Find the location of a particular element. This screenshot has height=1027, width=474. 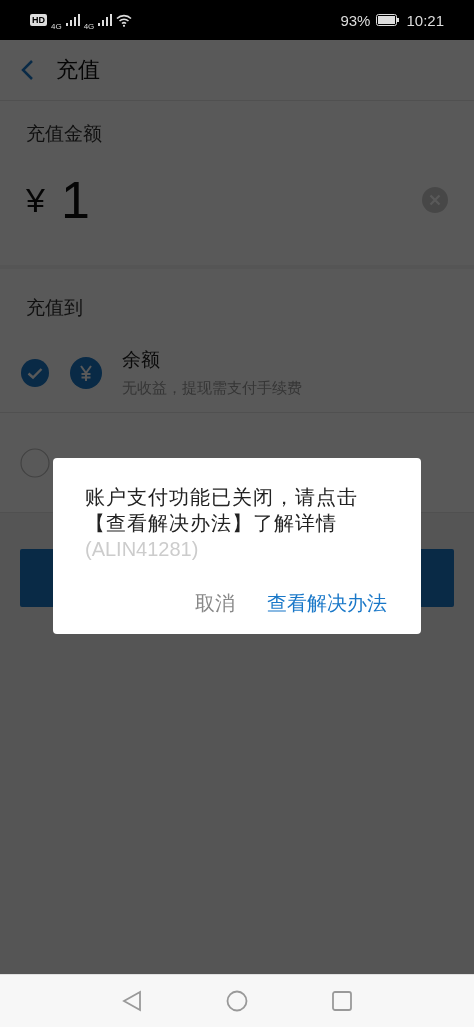

back-nav-icon is located at coordinates (132, 1001).